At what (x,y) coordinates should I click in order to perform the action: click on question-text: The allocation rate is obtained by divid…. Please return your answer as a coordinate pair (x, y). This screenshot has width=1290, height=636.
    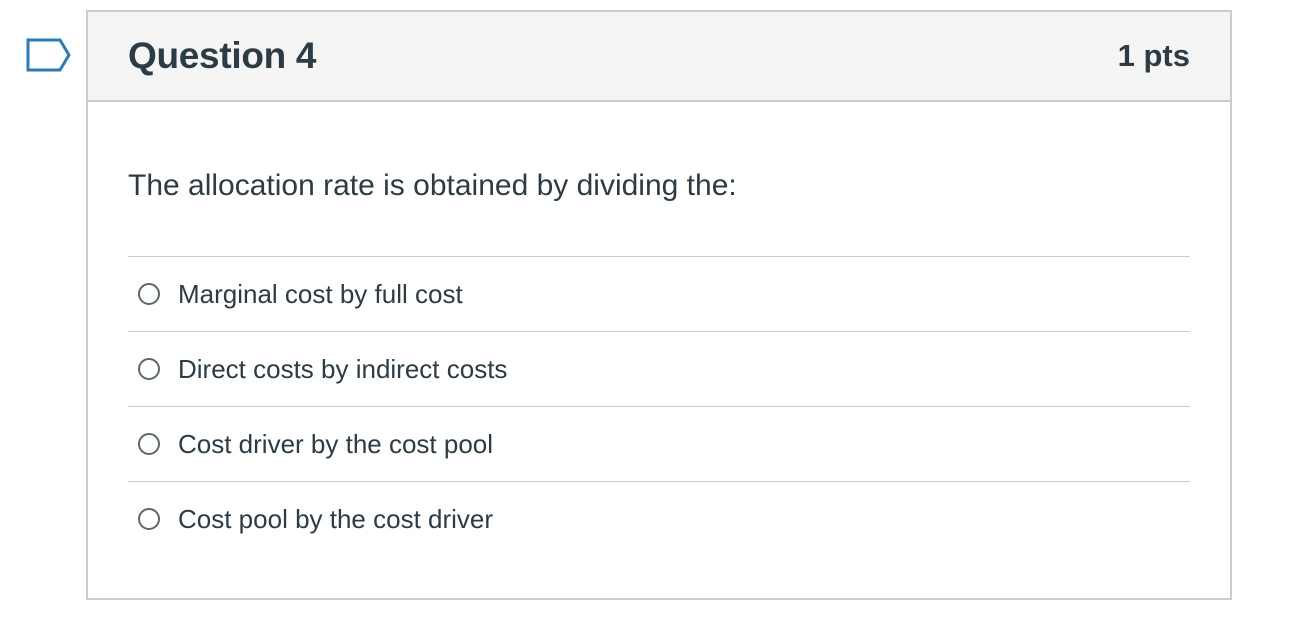
    Looking at the image, I should click on (432, 185).